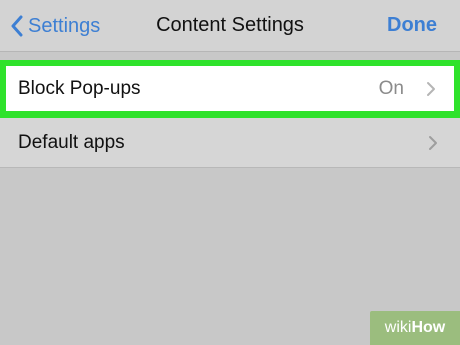 The image size is (460, 345). Describe the element at coordinates (230, 88) in the screenshot. I see `block-popups-row: Block Pop-ups On` at that location.